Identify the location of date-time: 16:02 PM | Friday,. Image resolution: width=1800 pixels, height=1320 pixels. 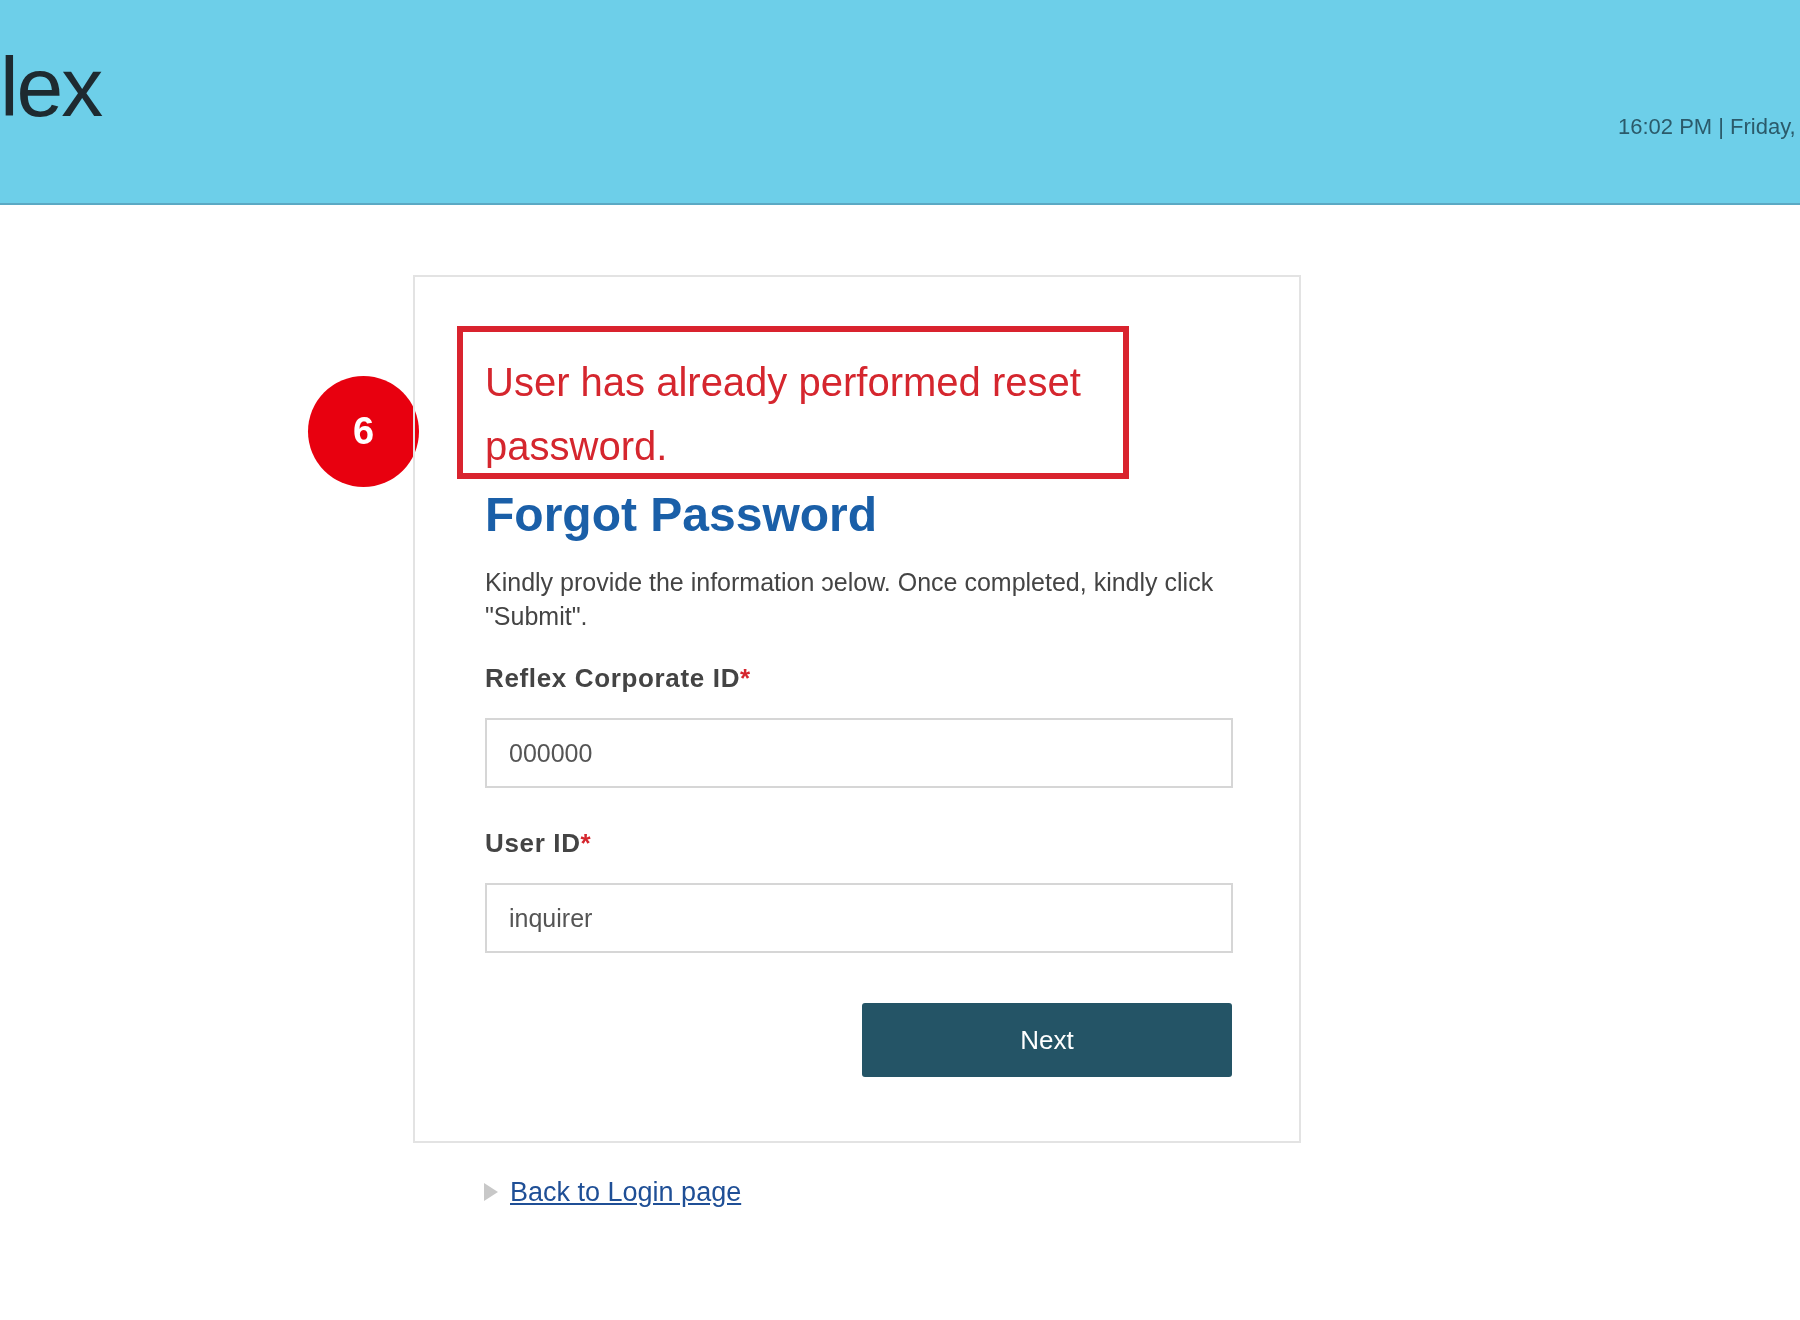
(1707, 127).